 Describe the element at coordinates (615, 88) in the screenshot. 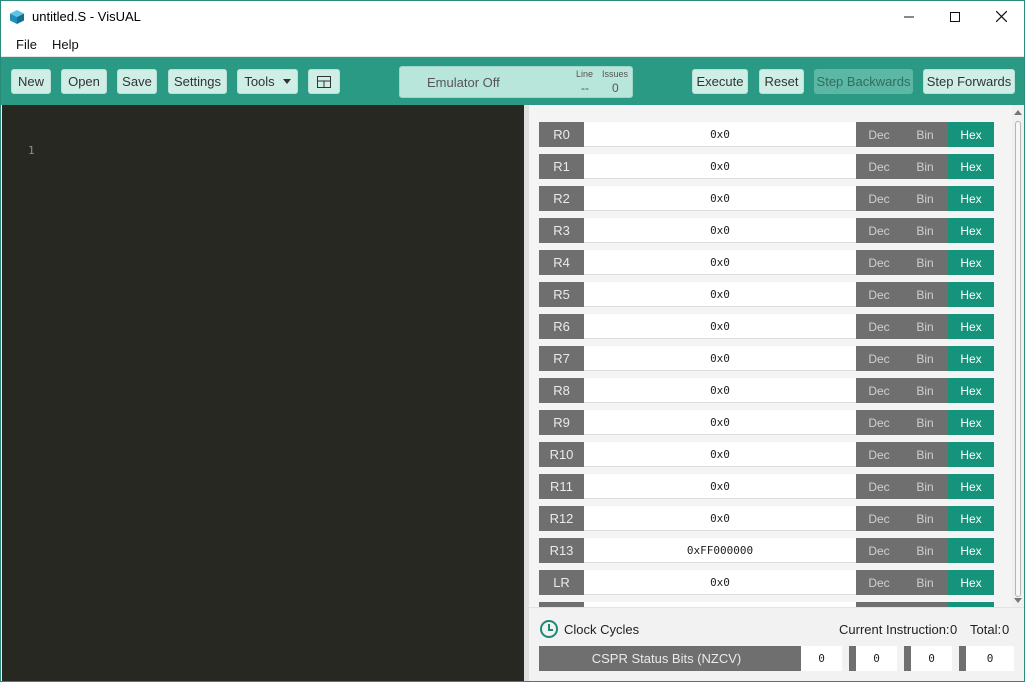

I see `issues-value: 0` at that location.